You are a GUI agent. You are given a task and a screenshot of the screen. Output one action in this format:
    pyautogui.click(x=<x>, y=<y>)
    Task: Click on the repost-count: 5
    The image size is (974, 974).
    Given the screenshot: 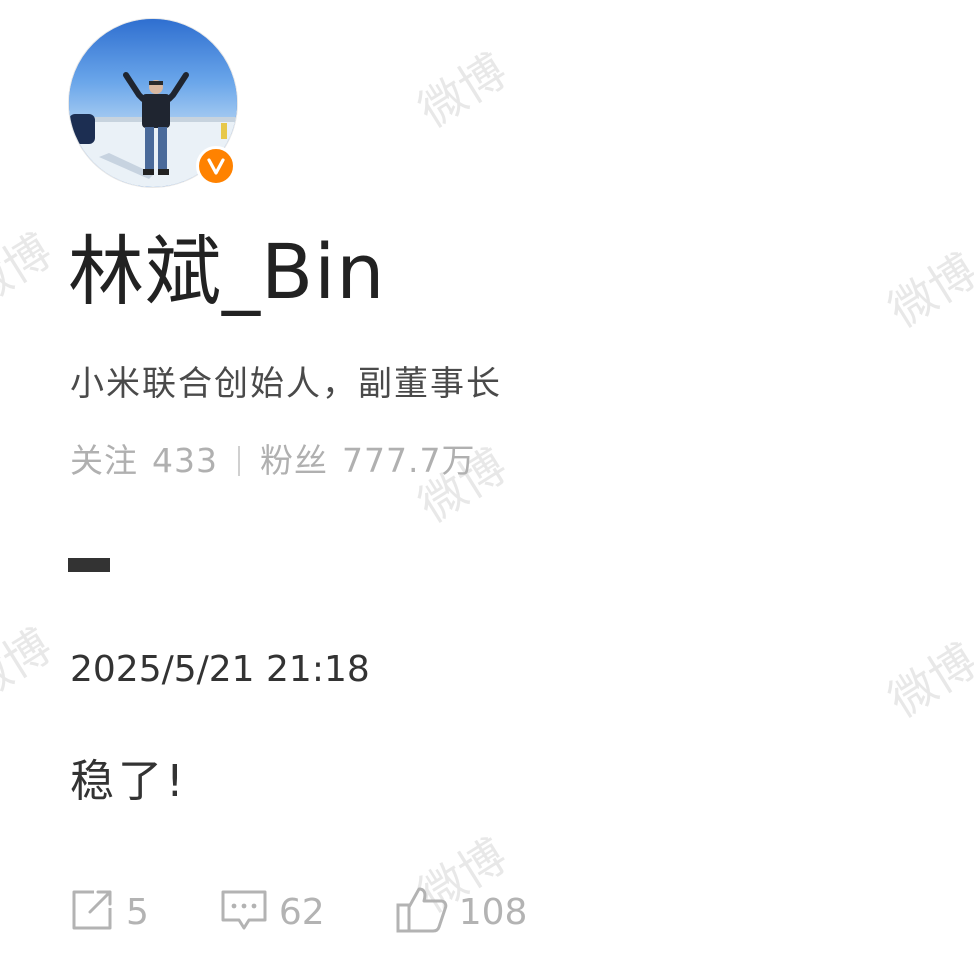 What is the action you would take?
    pyautogui.click(x=137, y=912)
    